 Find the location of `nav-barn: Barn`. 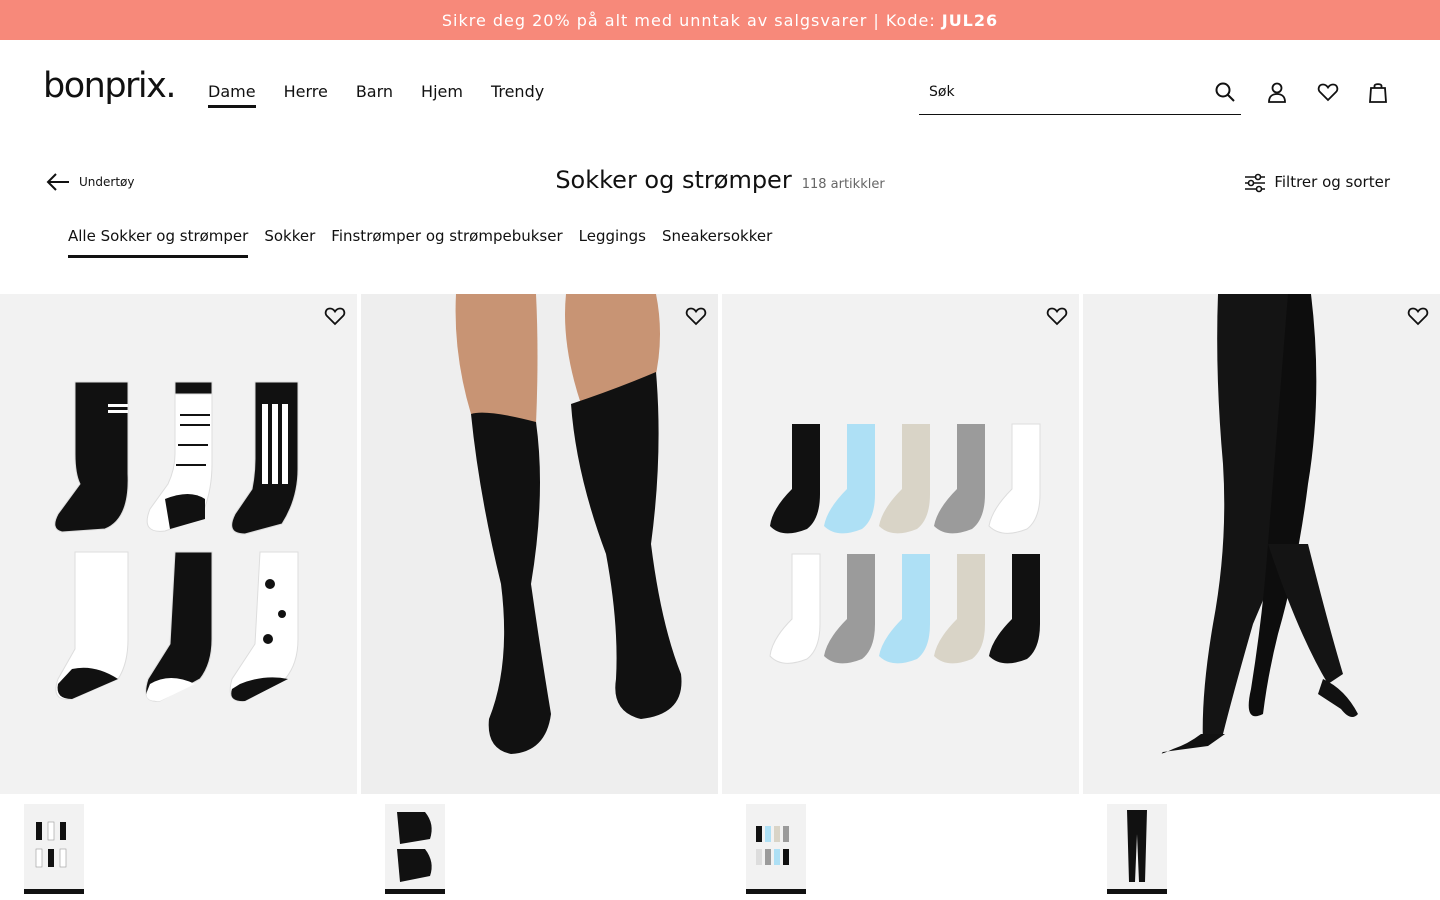

nav-barn: Barn is located at coordinates (374, 95).